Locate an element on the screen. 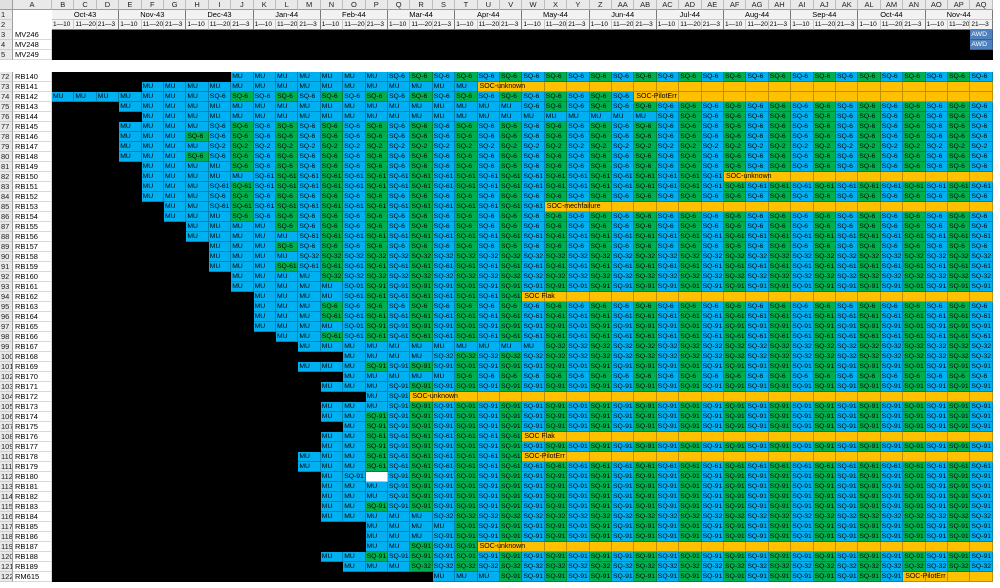  row-label: RB147 is located at coordinates (32, 147).